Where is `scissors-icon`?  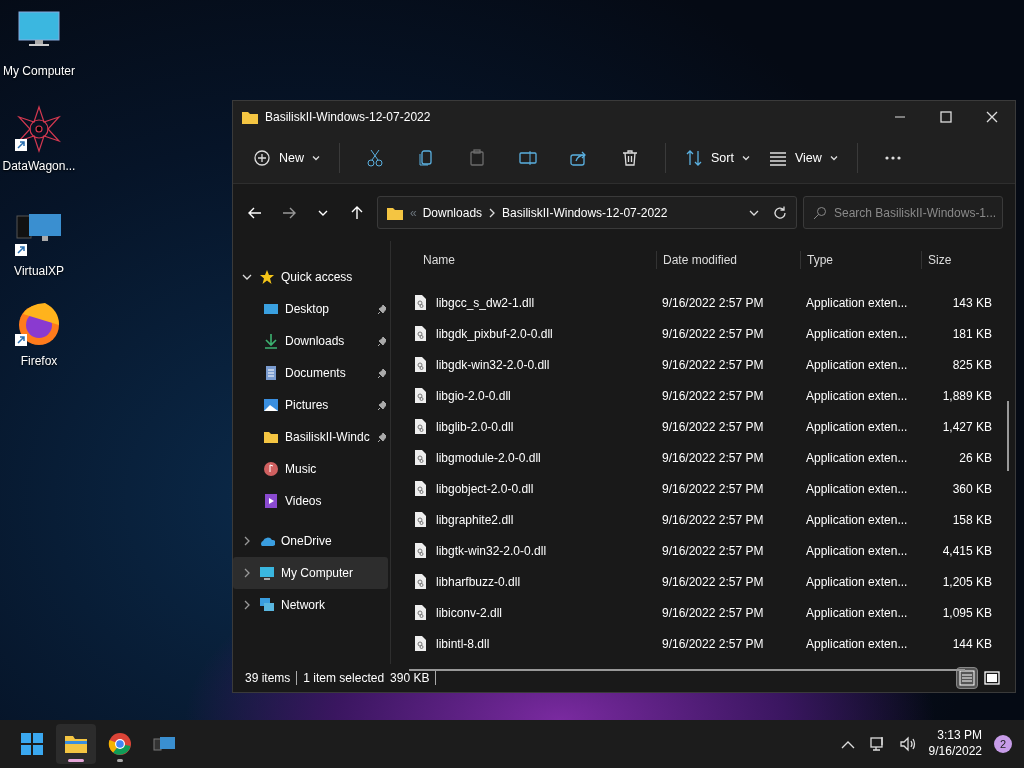 scissors-icon is located at coordinates (375, 158).